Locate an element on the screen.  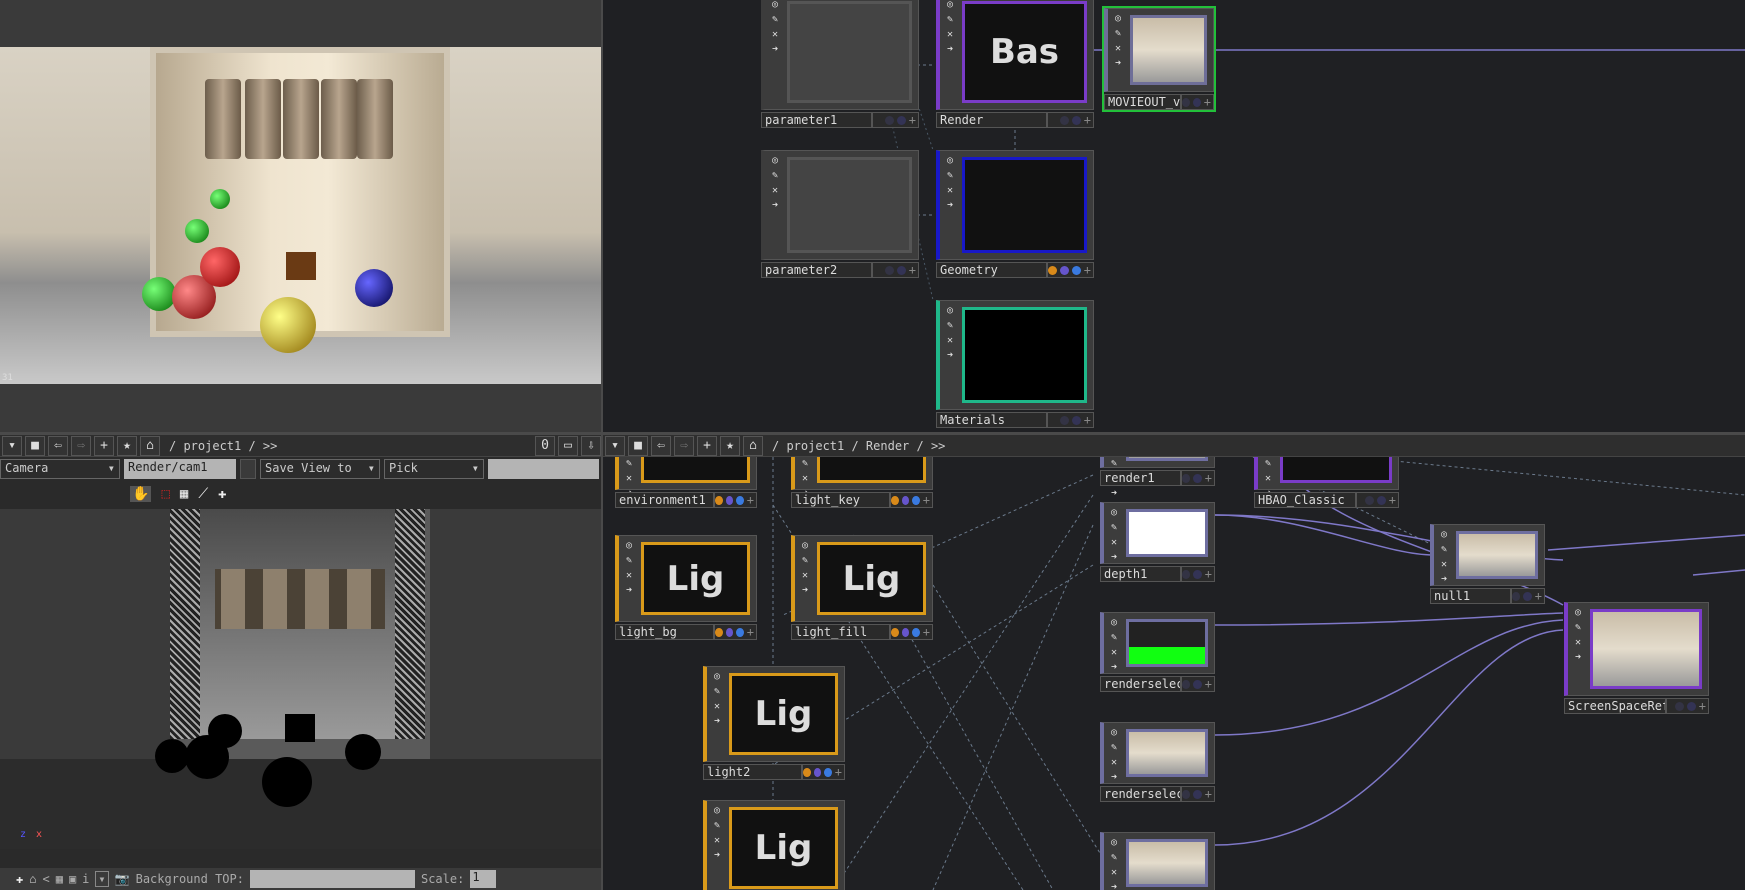
node-geometry: ◎ ✎ ✕ ➜ Geometry + is located at coordinates (1015, 214).